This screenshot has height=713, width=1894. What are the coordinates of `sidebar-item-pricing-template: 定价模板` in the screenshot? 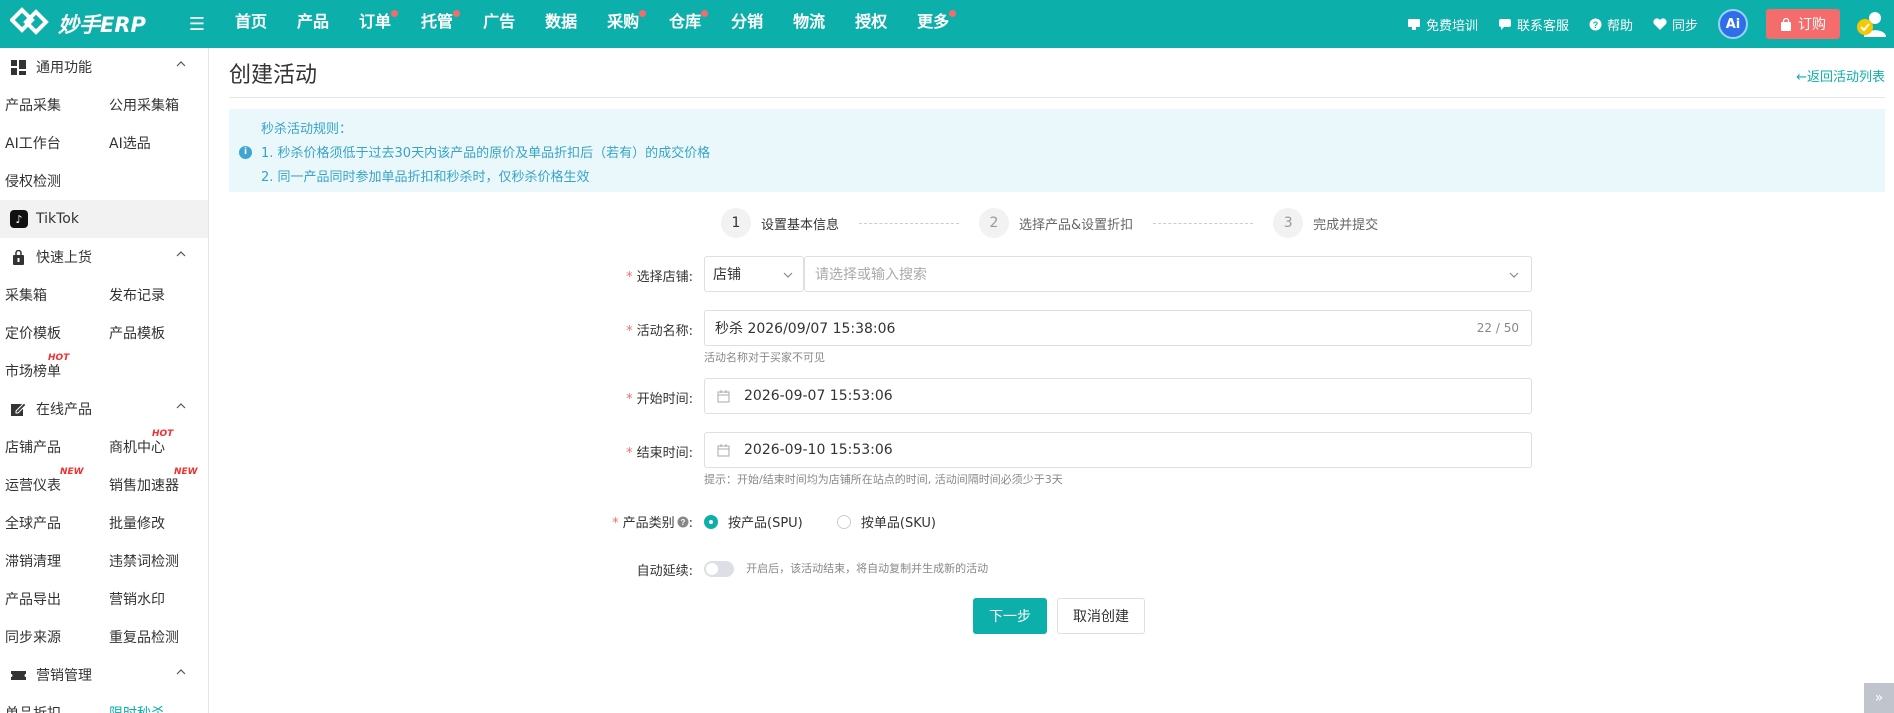 It's located at (52, 333).